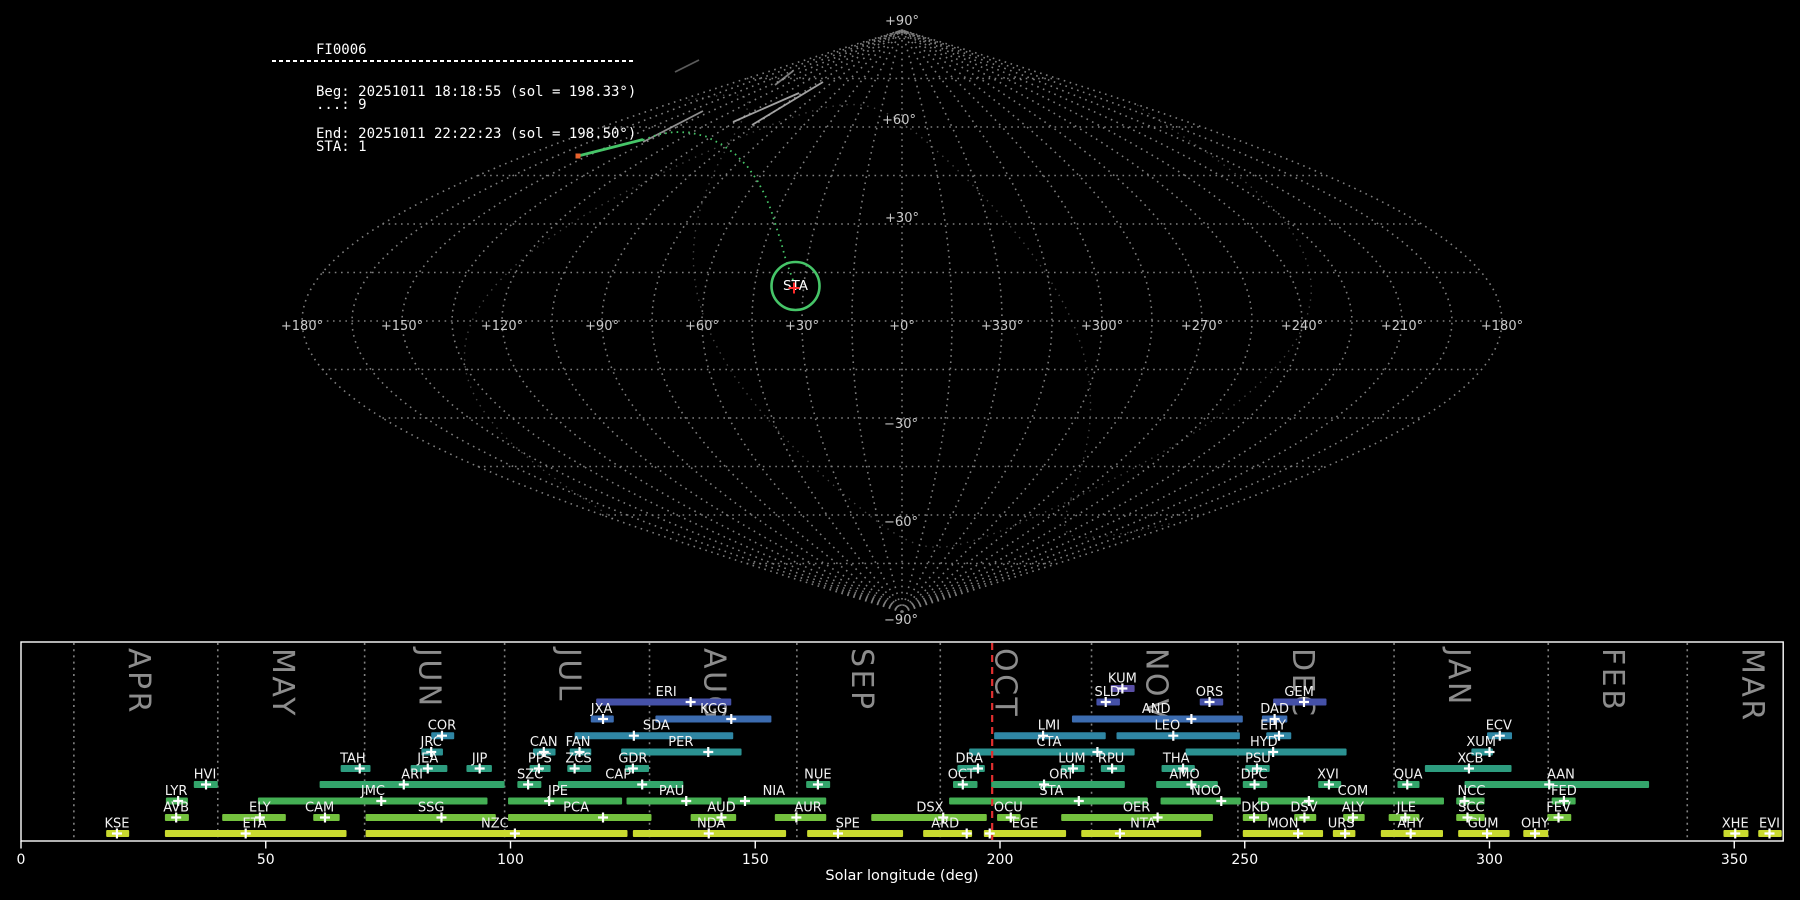 This screenshot has width=1800, height=900. What do you see at coordinates (1008, 808) in the screenshot?
I see `shower-label-OCU: OCU` at bounding box center [1008, 808].